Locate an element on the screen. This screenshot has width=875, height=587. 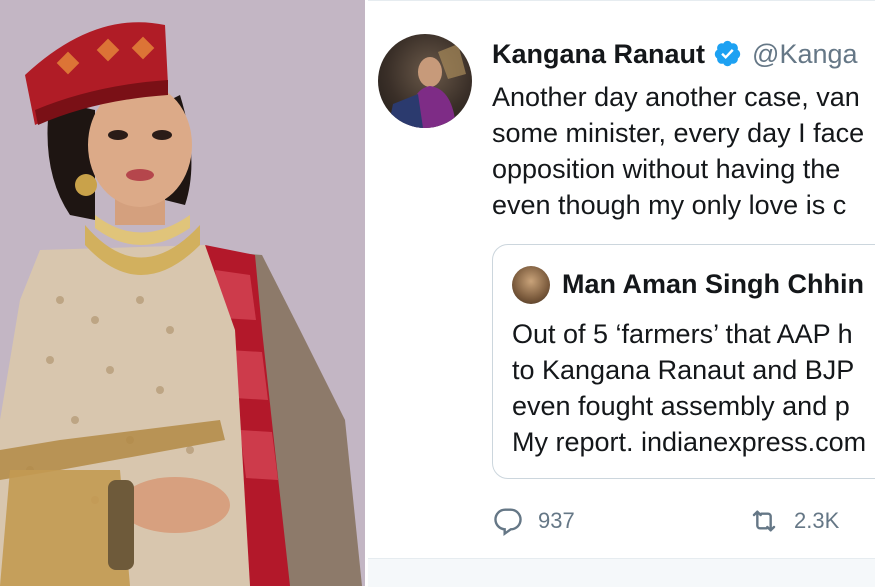
author-avatar is located at coordinates (425, 81).